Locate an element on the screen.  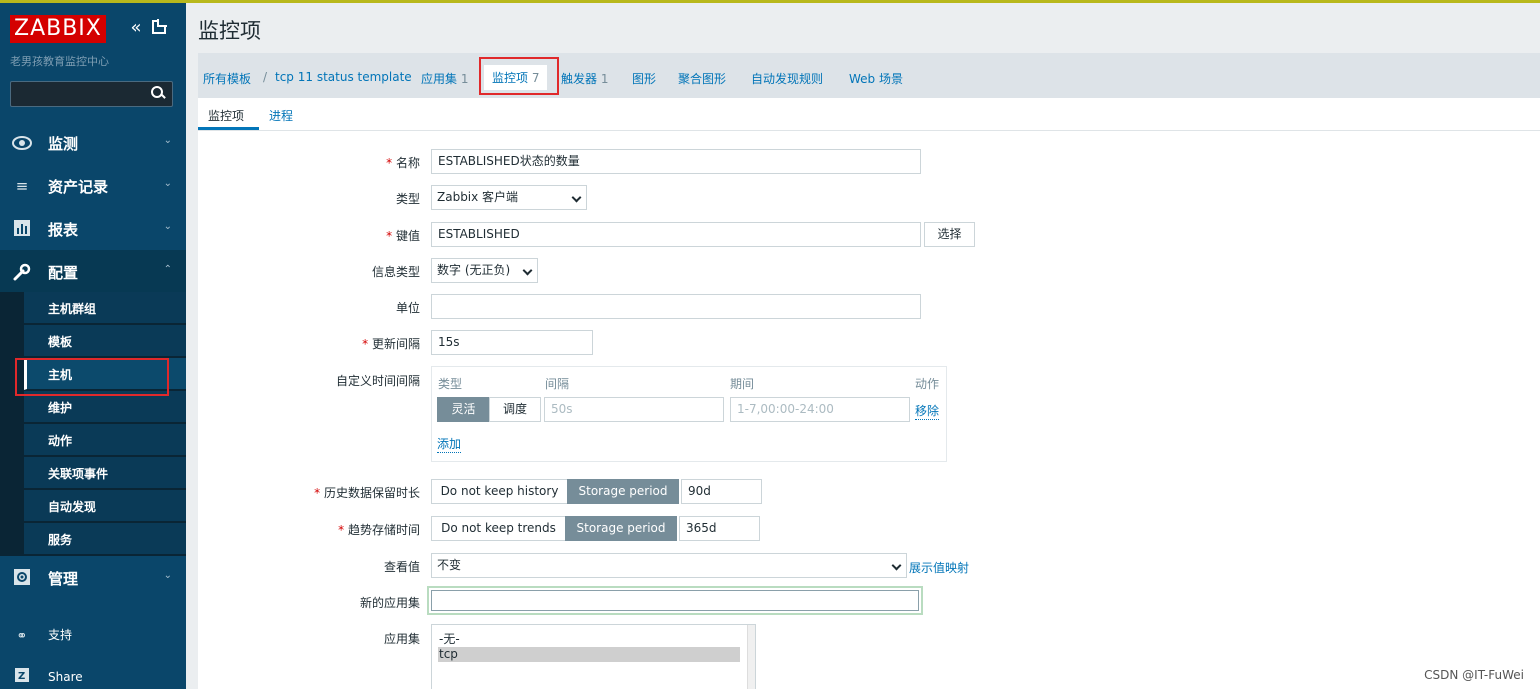
nav-configuration: 配置 ⌃ is located at coordinates (93, 271).